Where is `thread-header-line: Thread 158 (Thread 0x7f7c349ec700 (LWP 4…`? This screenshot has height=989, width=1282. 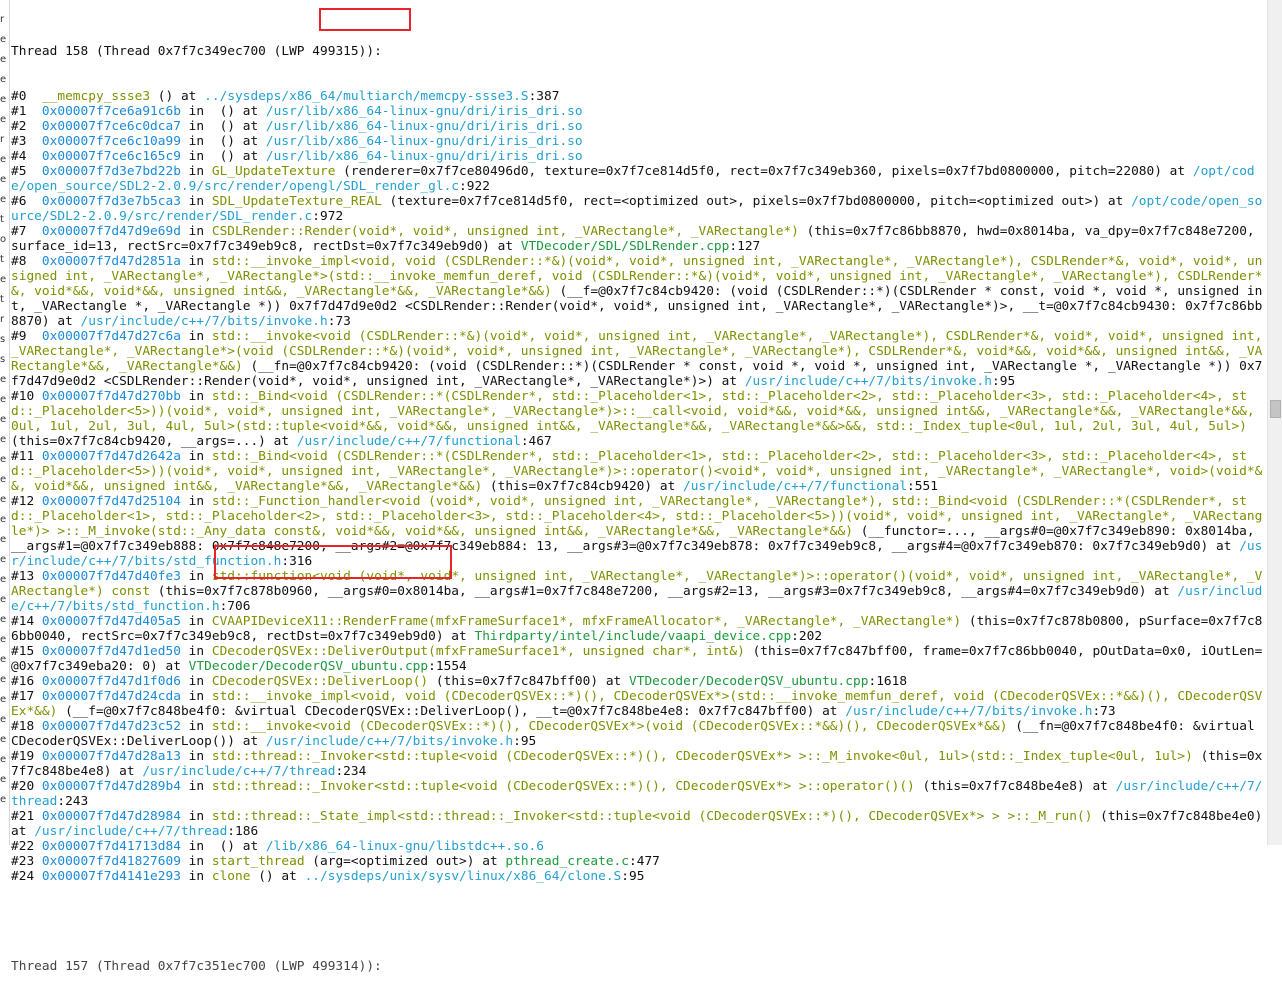 thread-header-line: Thread 158 (Thread 0x7f7c349ec700 (LWP 4… is located at coordinates (638, 51).